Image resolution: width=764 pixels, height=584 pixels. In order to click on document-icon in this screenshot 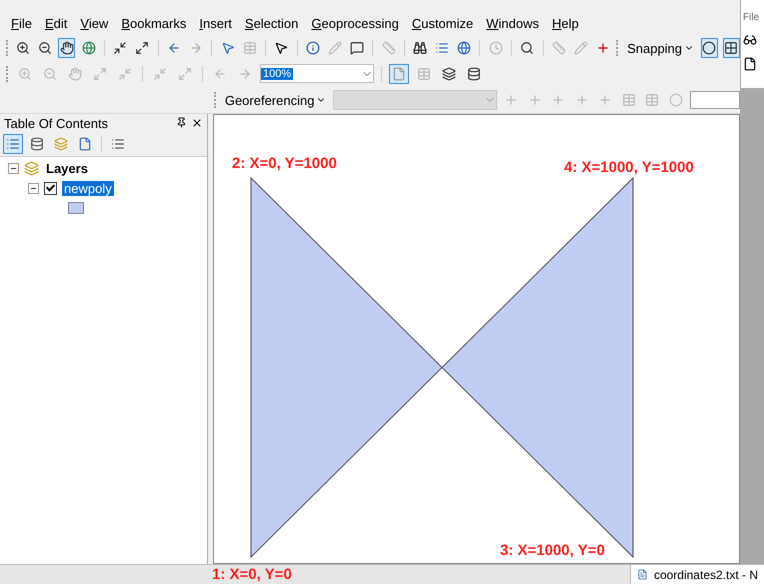, I will do `click(750, 64)`.